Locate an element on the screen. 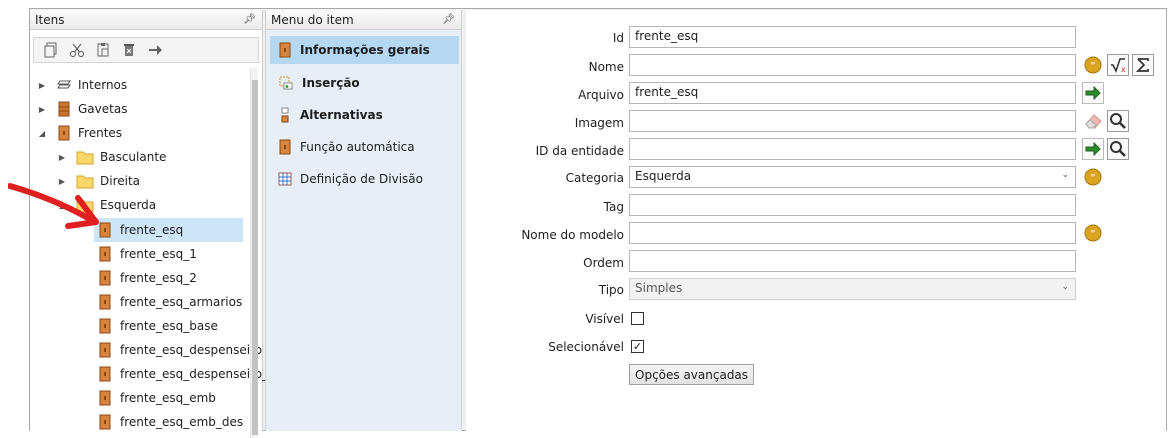  id-entidade-field is located at coordinates (852, 149).